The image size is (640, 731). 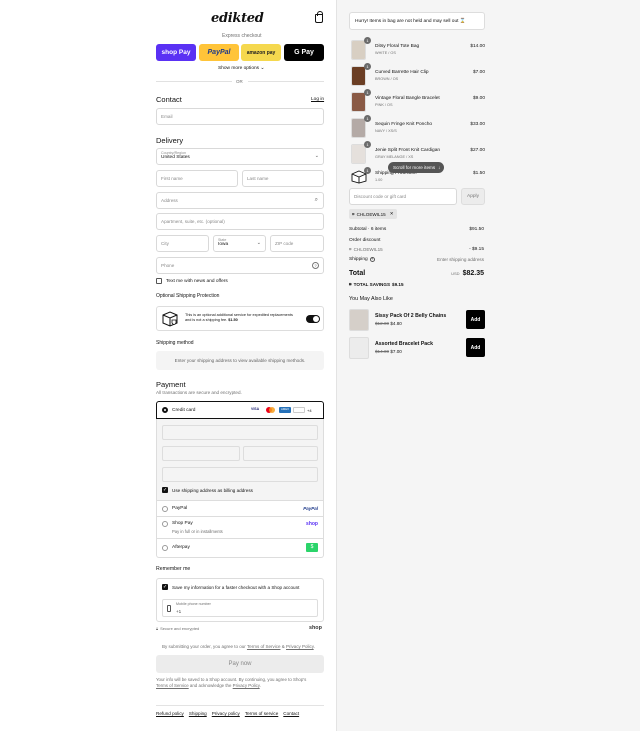 What do you see at coordinates (201, 453) in the screenshot?
I see `expiration-field` at bounding box center [201, 453].